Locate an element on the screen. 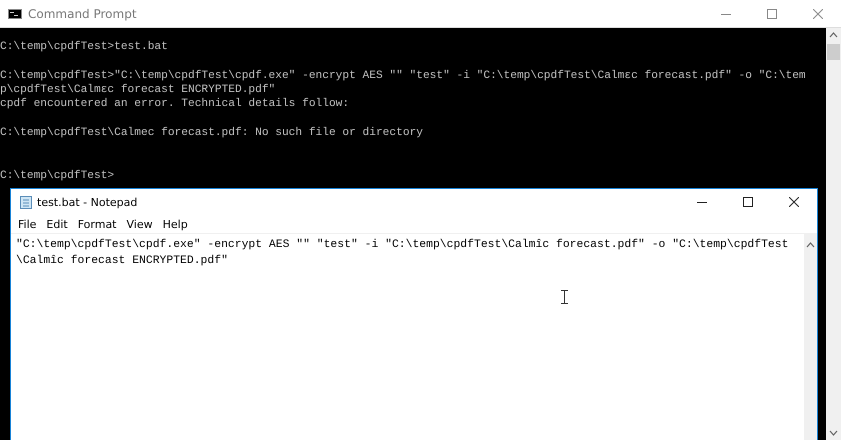  text-line: \Calmîc forecast ENCRYPTED.pdf" is located at coordinates (122, 261).